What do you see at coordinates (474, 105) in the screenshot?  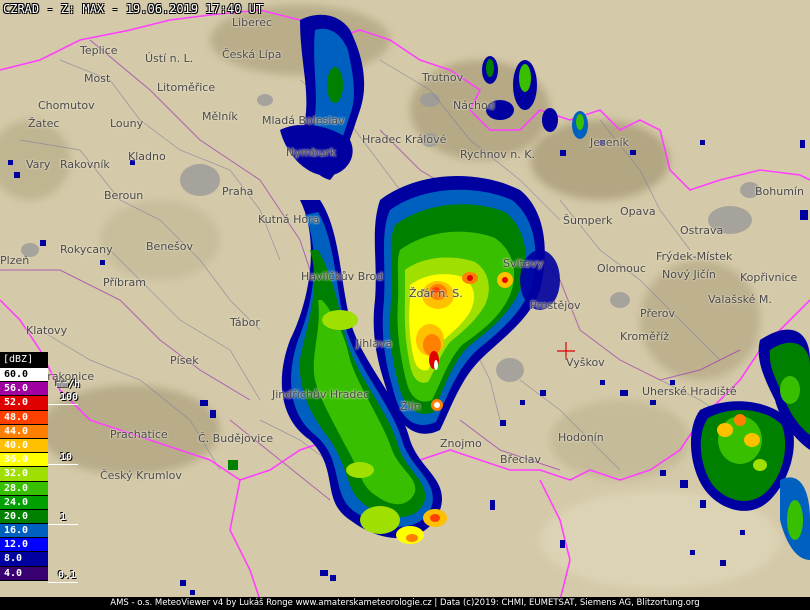 I see `city-label: Náchod` at bounding box center [474, 105].